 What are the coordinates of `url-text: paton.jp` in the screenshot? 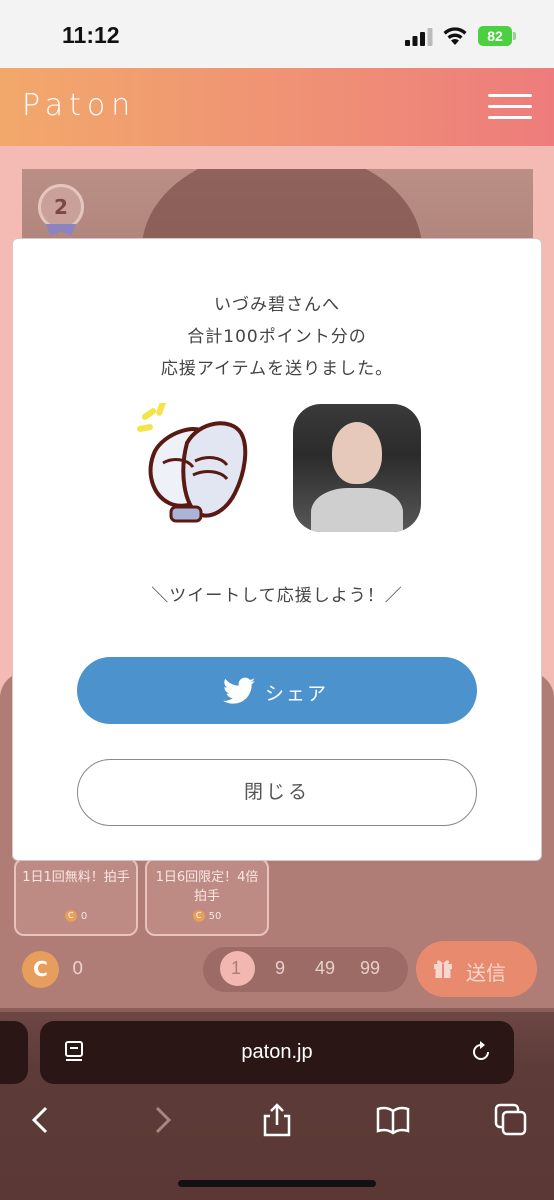 It's located at (277, 1052).